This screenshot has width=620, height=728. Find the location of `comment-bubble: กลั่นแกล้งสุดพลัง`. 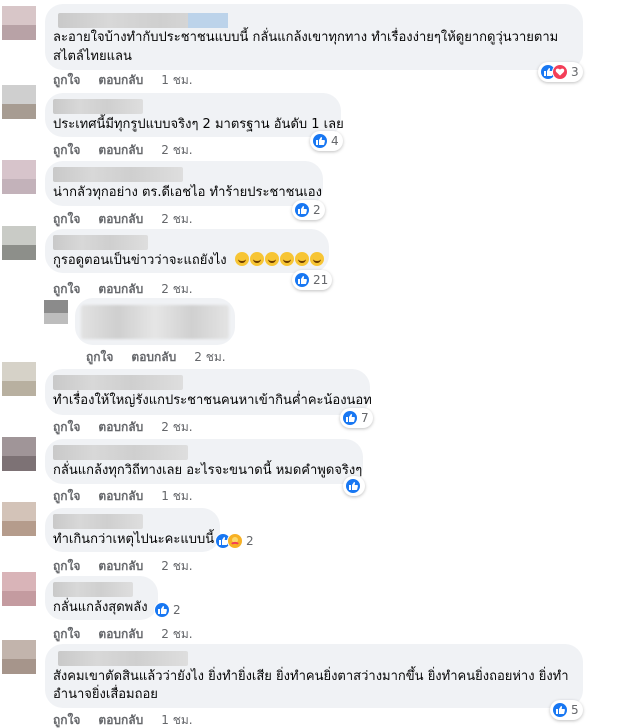

comment-bubble: กลั่นแกล้งสุดพลัง is located at coordinates (101, 598).